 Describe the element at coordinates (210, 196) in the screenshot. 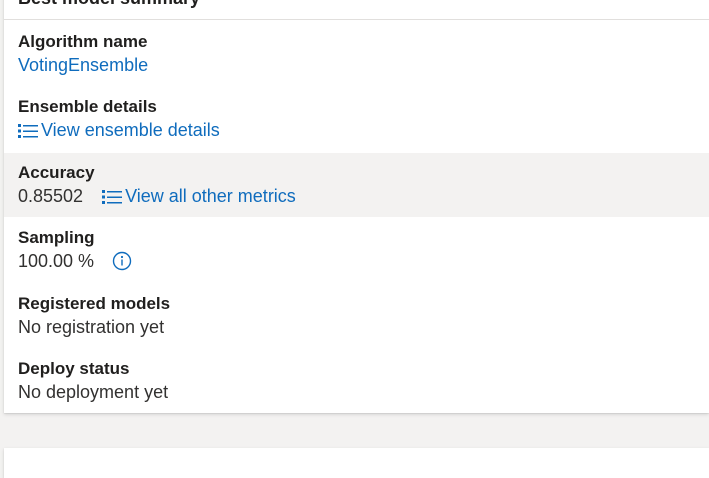

I see `view-all-other-metrics-label: View all other metrics` at that location.